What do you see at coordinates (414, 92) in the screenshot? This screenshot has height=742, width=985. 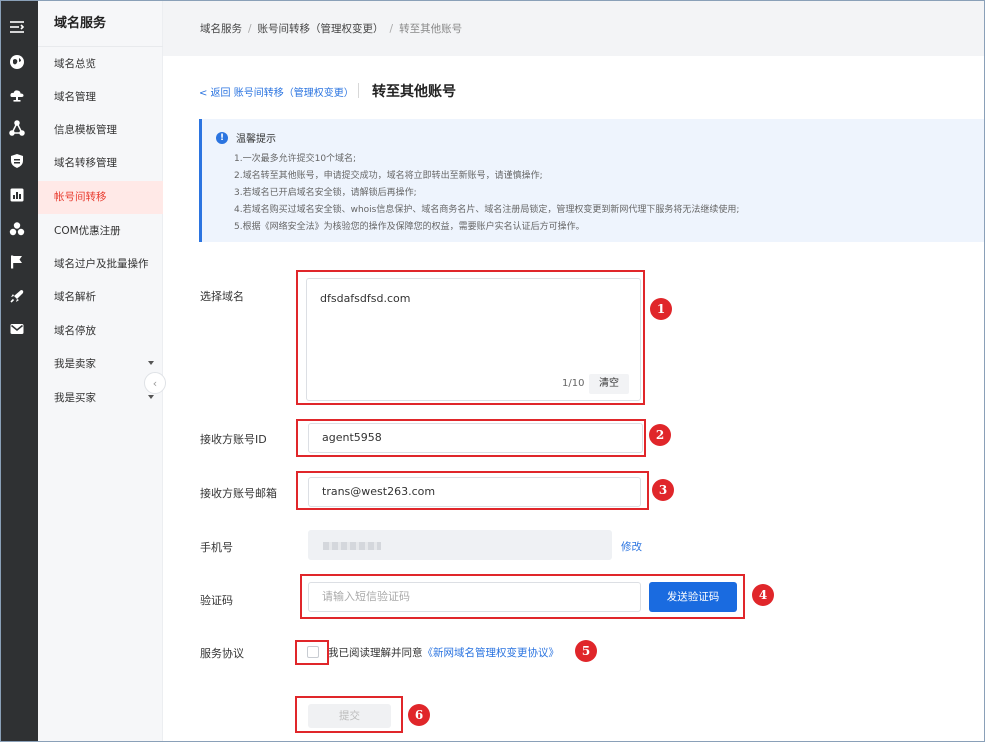 I see `page-title: 转至其他账号` at bounding box center [414, 92].